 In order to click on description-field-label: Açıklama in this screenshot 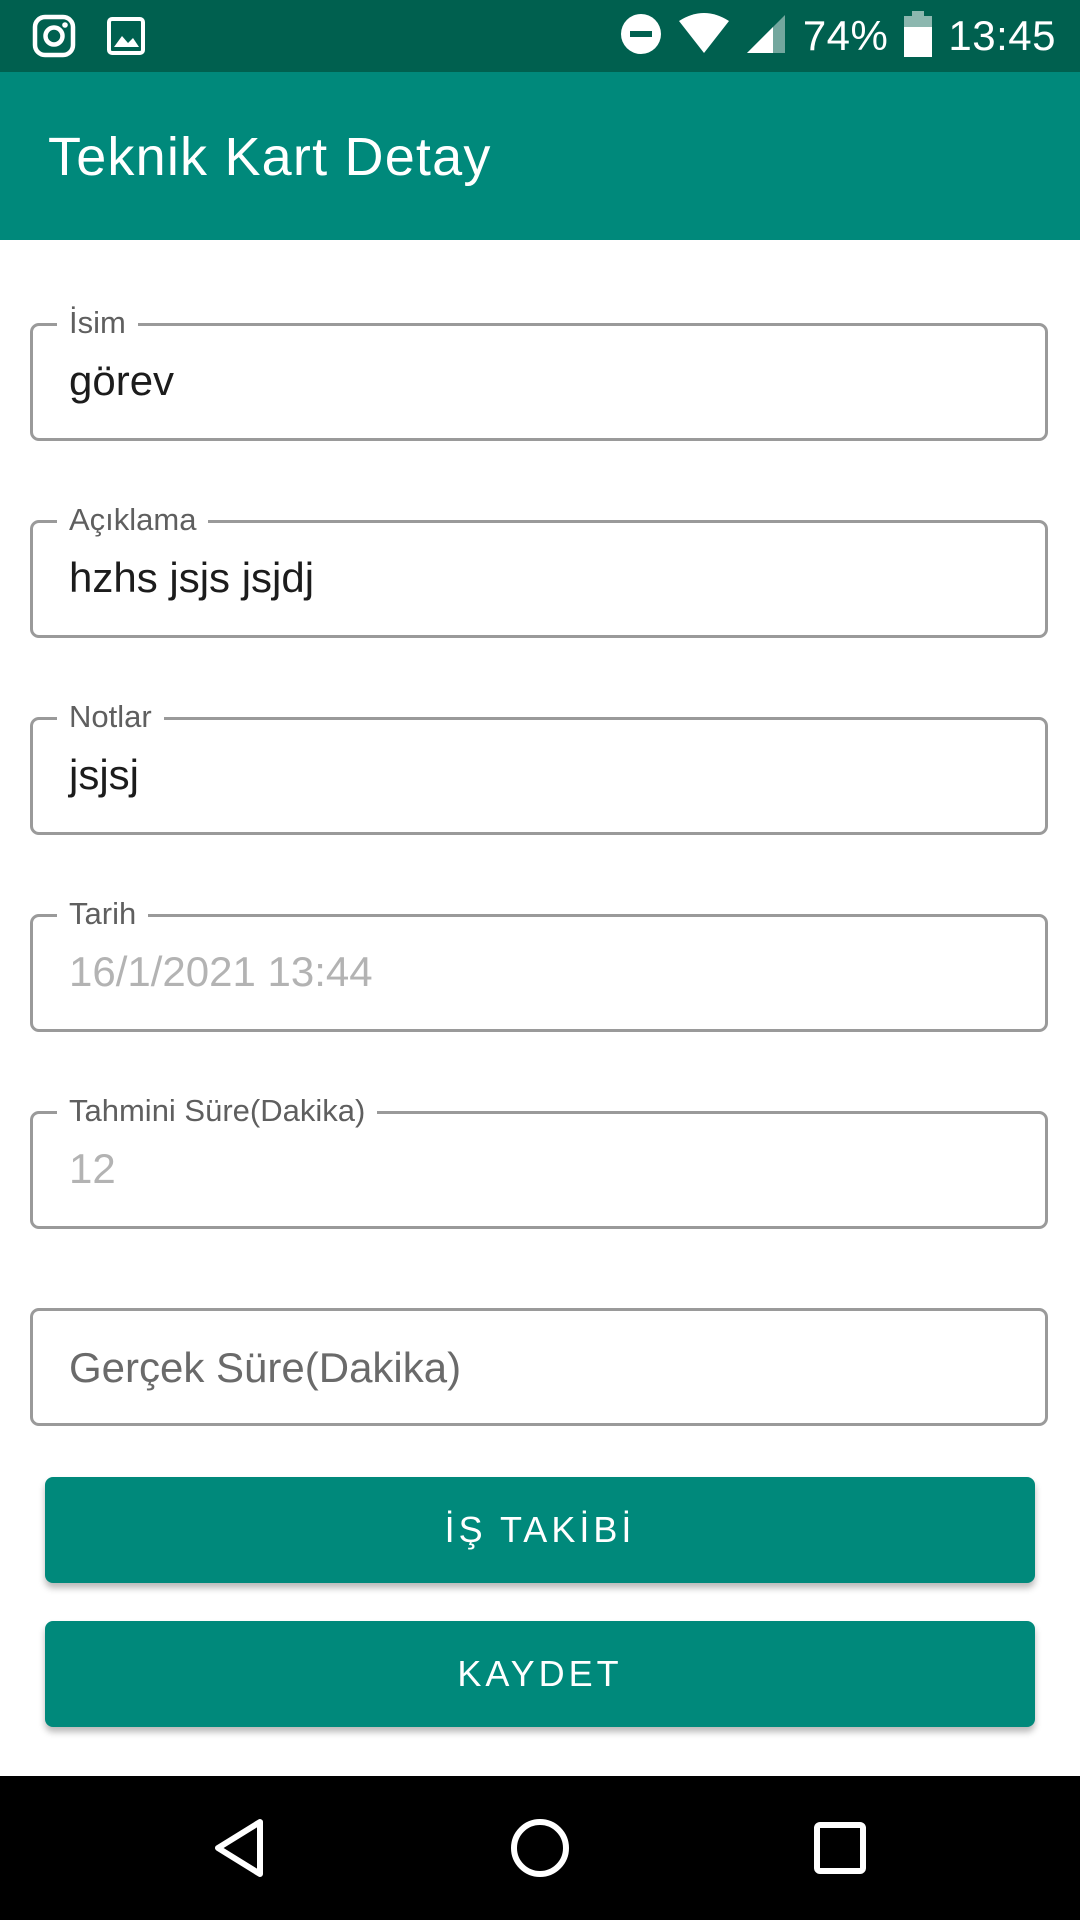, I will do `click(133, 520)`.